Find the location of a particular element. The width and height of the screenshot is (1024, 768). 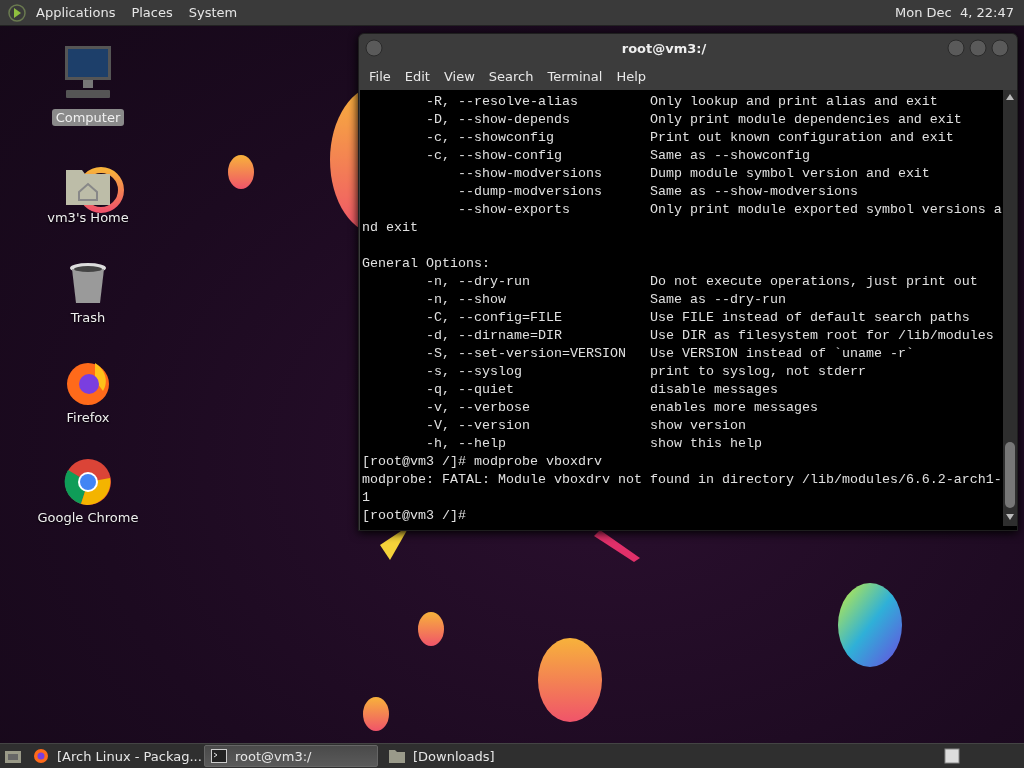

folder-icon is located at coordinates (397, 756).